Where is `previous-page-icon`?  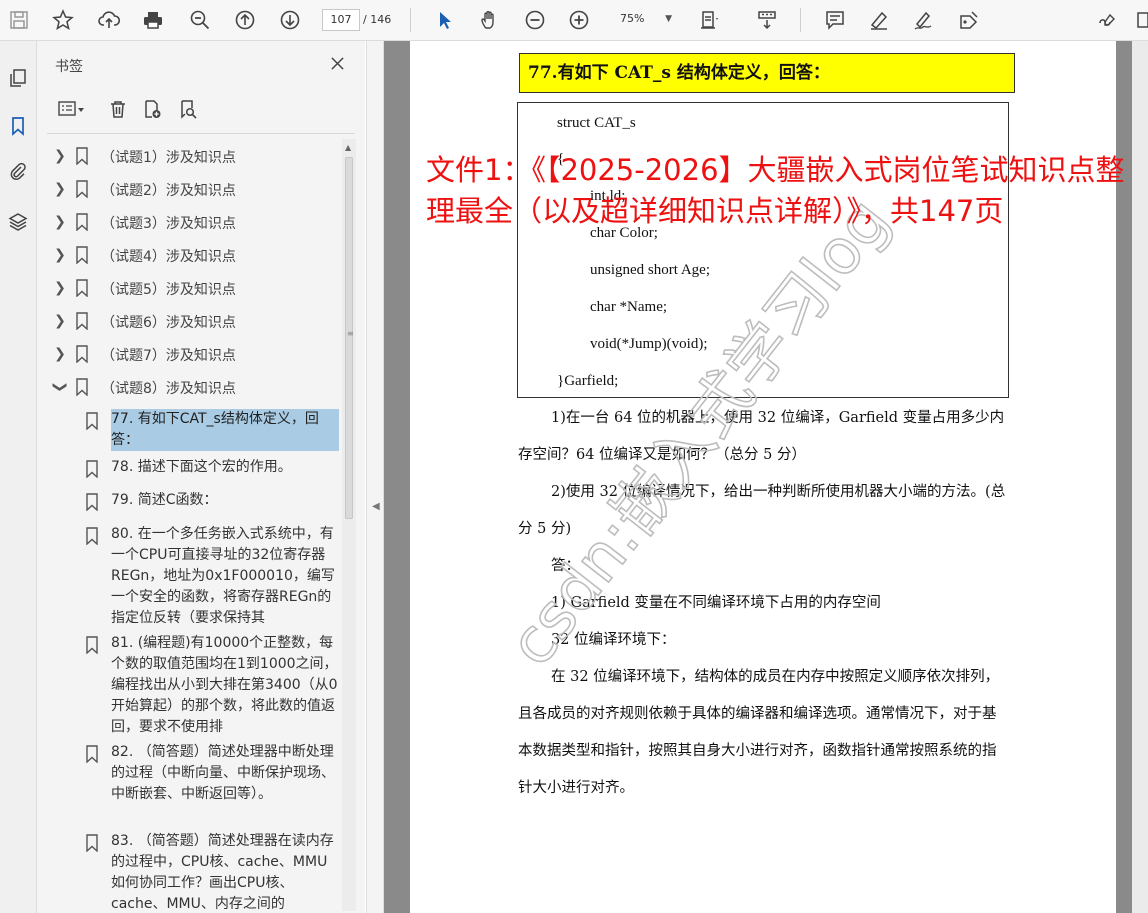
previous-page-icon is located at coordinates (245, 20).